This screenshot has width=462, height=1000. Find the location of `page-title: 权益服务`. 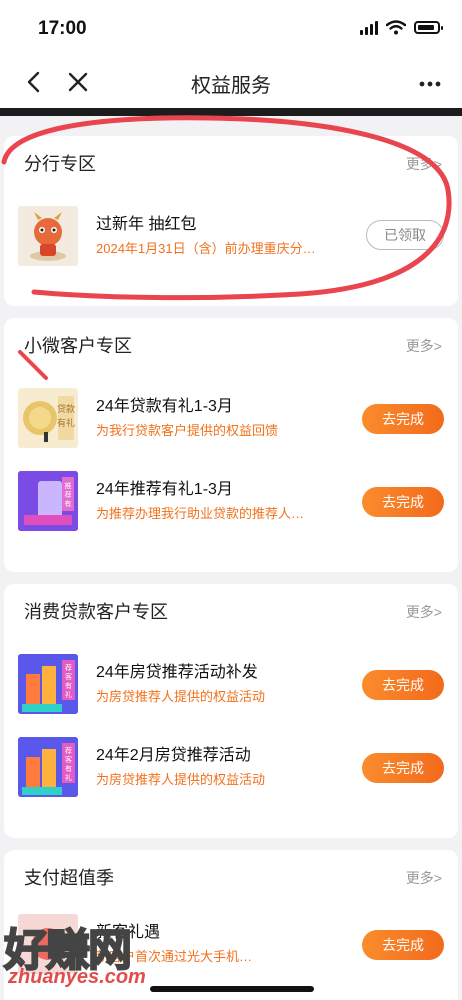

page-title: 权益服务 is located at coordinates (231, 86).